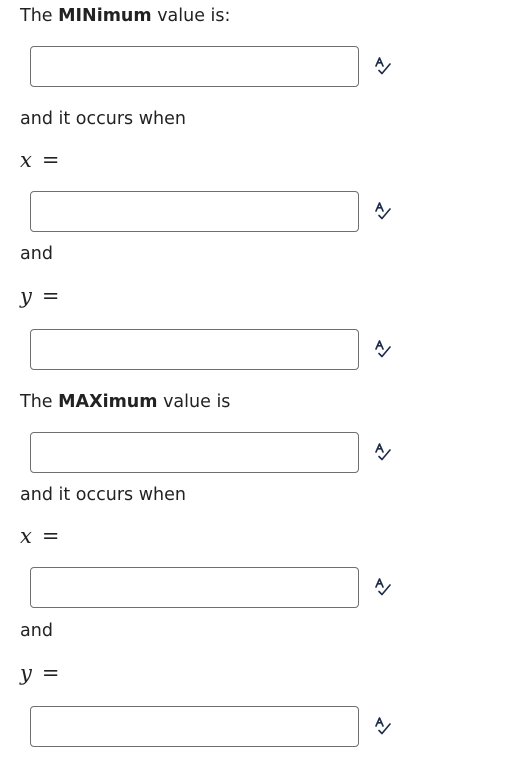  I want to click on prompt-text: value is, so click(194, 402).